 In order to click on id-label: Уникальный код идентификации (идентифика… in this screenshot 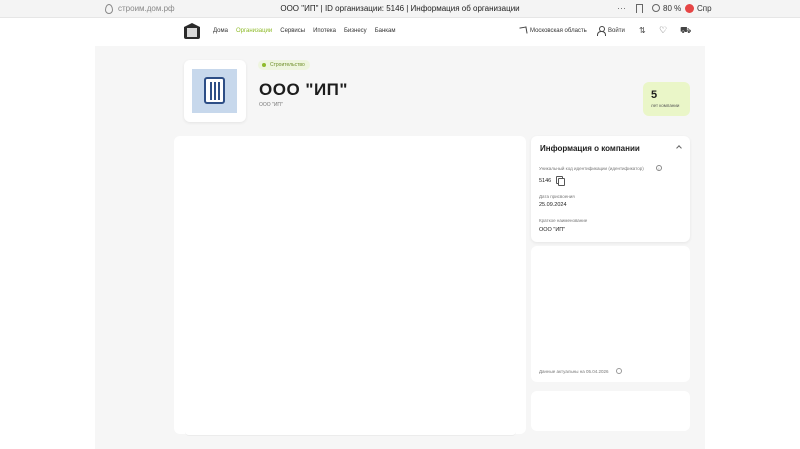, I will do `click(591, 168)`.